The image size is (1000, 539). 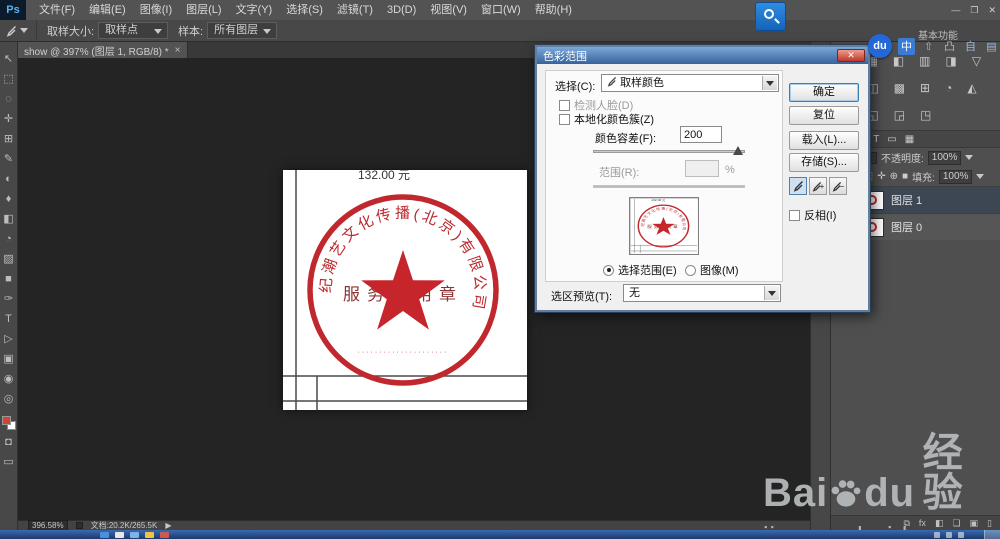 I want to click on tool-healing-brush: ◐, so click(x=9, y=179).